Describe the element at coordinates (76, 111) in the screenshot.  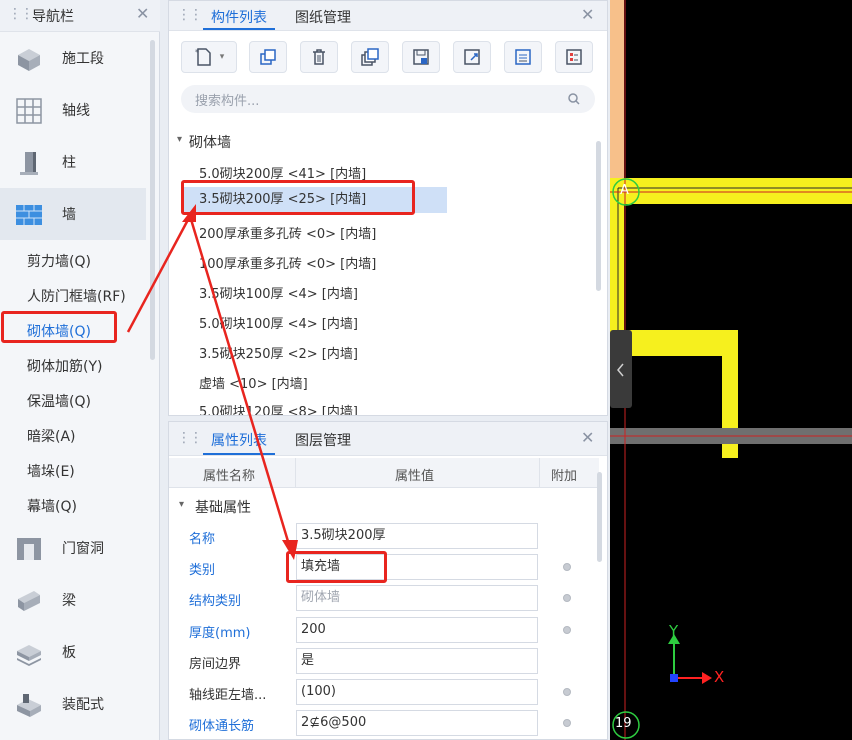
I see `nav-item-label: 轴线` at that location.